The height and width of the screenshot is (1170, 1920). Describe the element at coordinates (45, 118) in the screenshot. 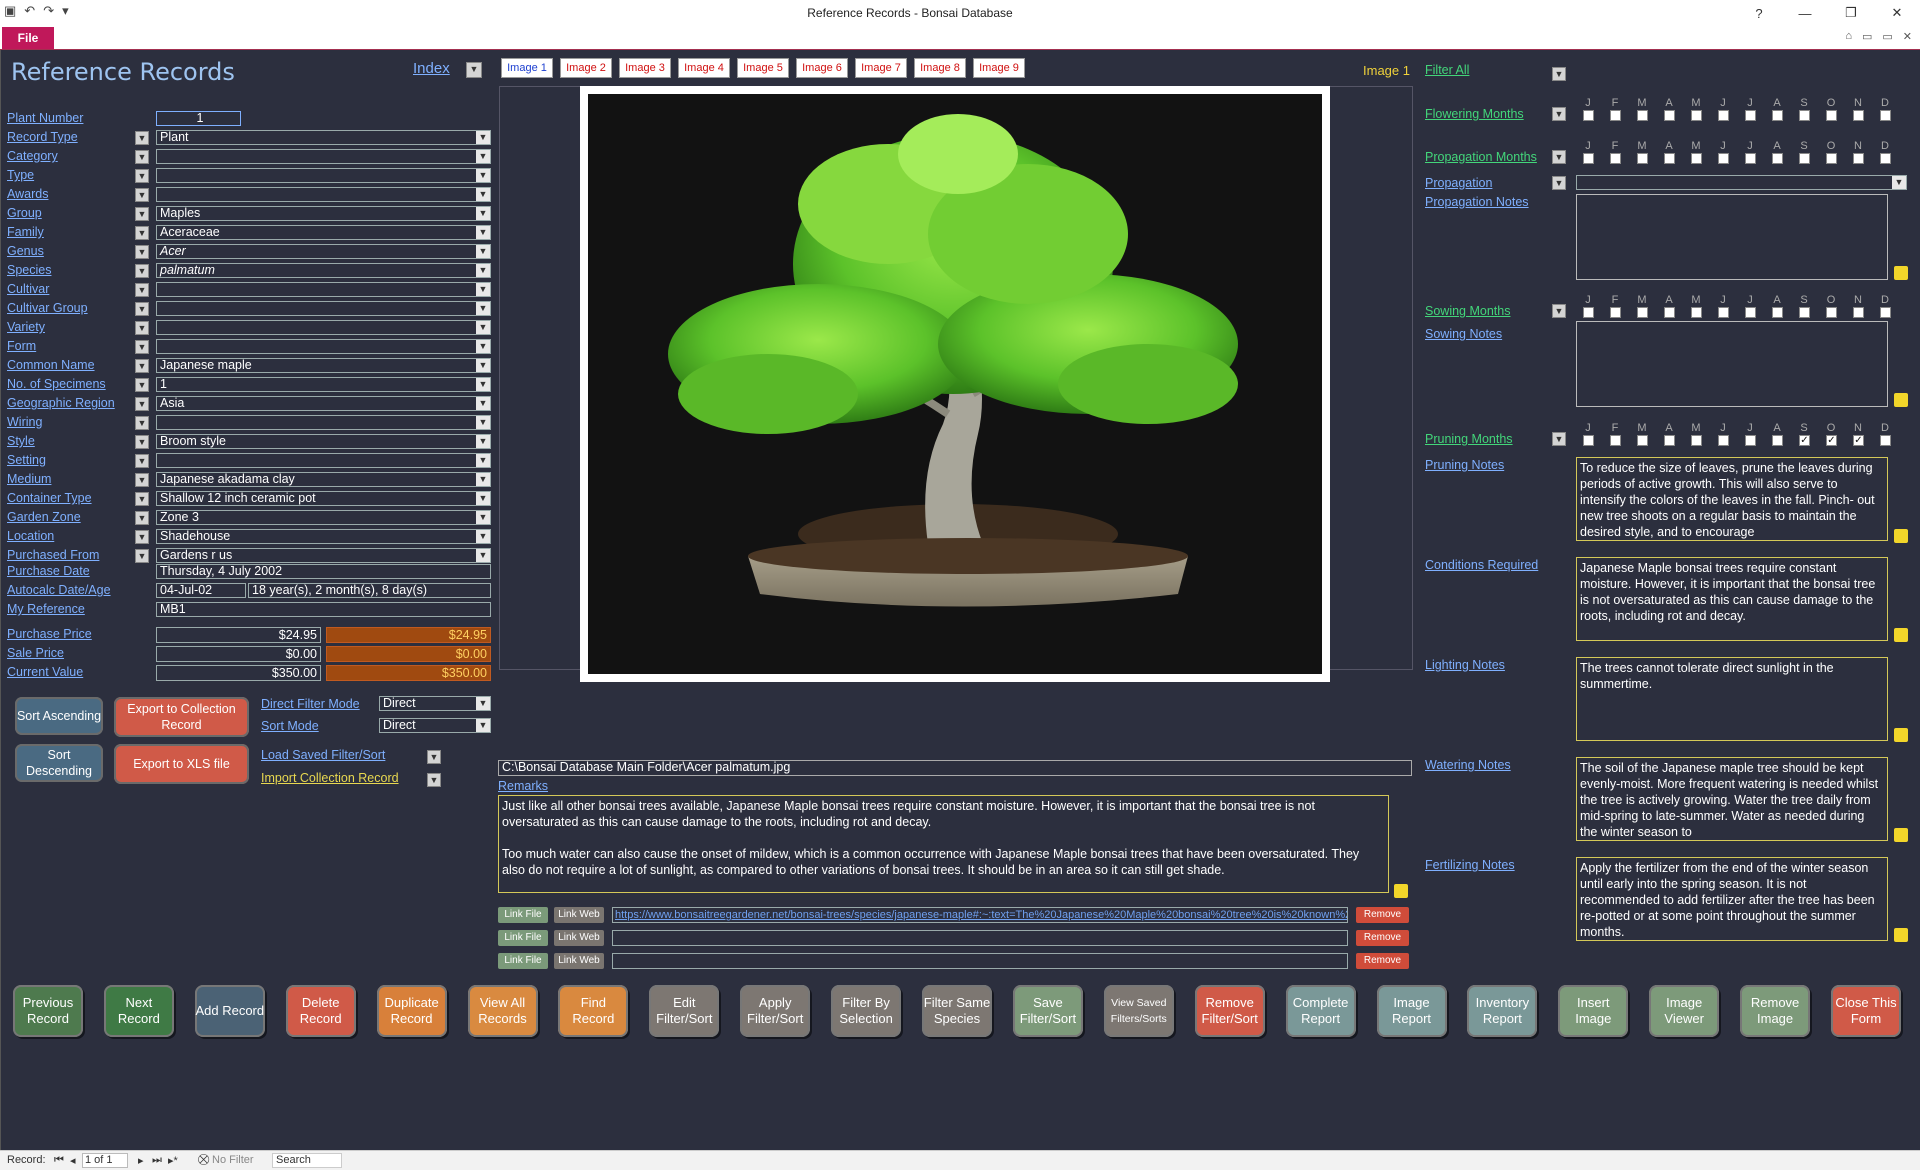

I see `field-label: Plant Number` at that location.